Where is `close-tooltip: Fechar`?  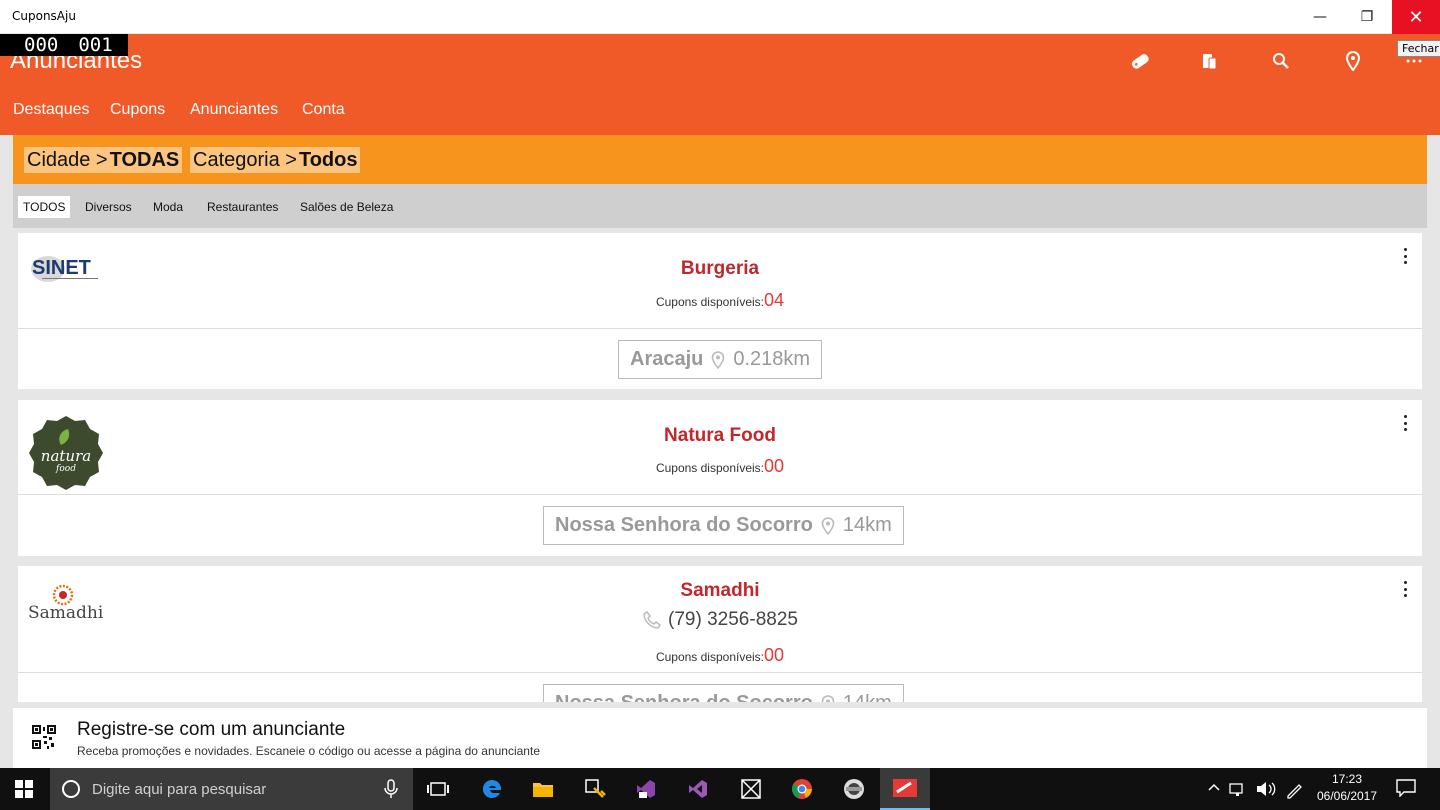 close-tooltip: Fechar is located at coordinates (1418, 48).